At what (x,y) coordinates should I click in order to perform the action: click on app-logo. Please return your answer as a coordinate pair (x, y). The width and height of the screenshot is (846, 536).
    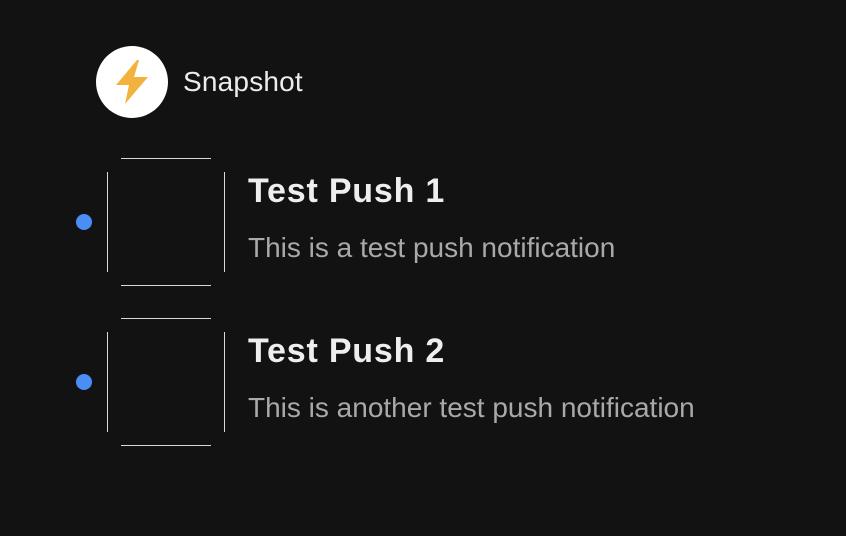
    Looking at the image, I should click on (132, 82).